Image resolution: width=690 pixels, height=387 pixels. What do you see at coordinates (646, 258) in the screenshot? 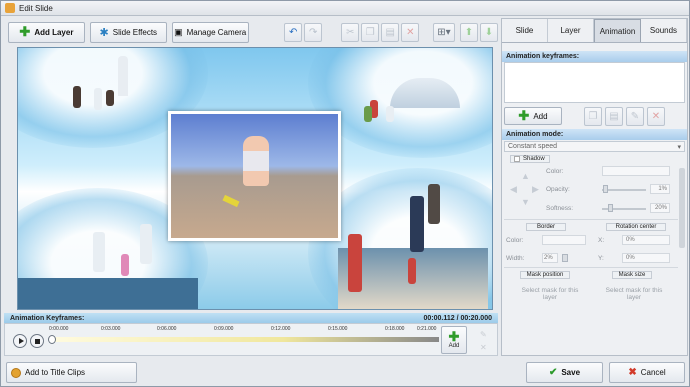
I see `rotation-y-field: 0%` at bounding box center [646, 258].